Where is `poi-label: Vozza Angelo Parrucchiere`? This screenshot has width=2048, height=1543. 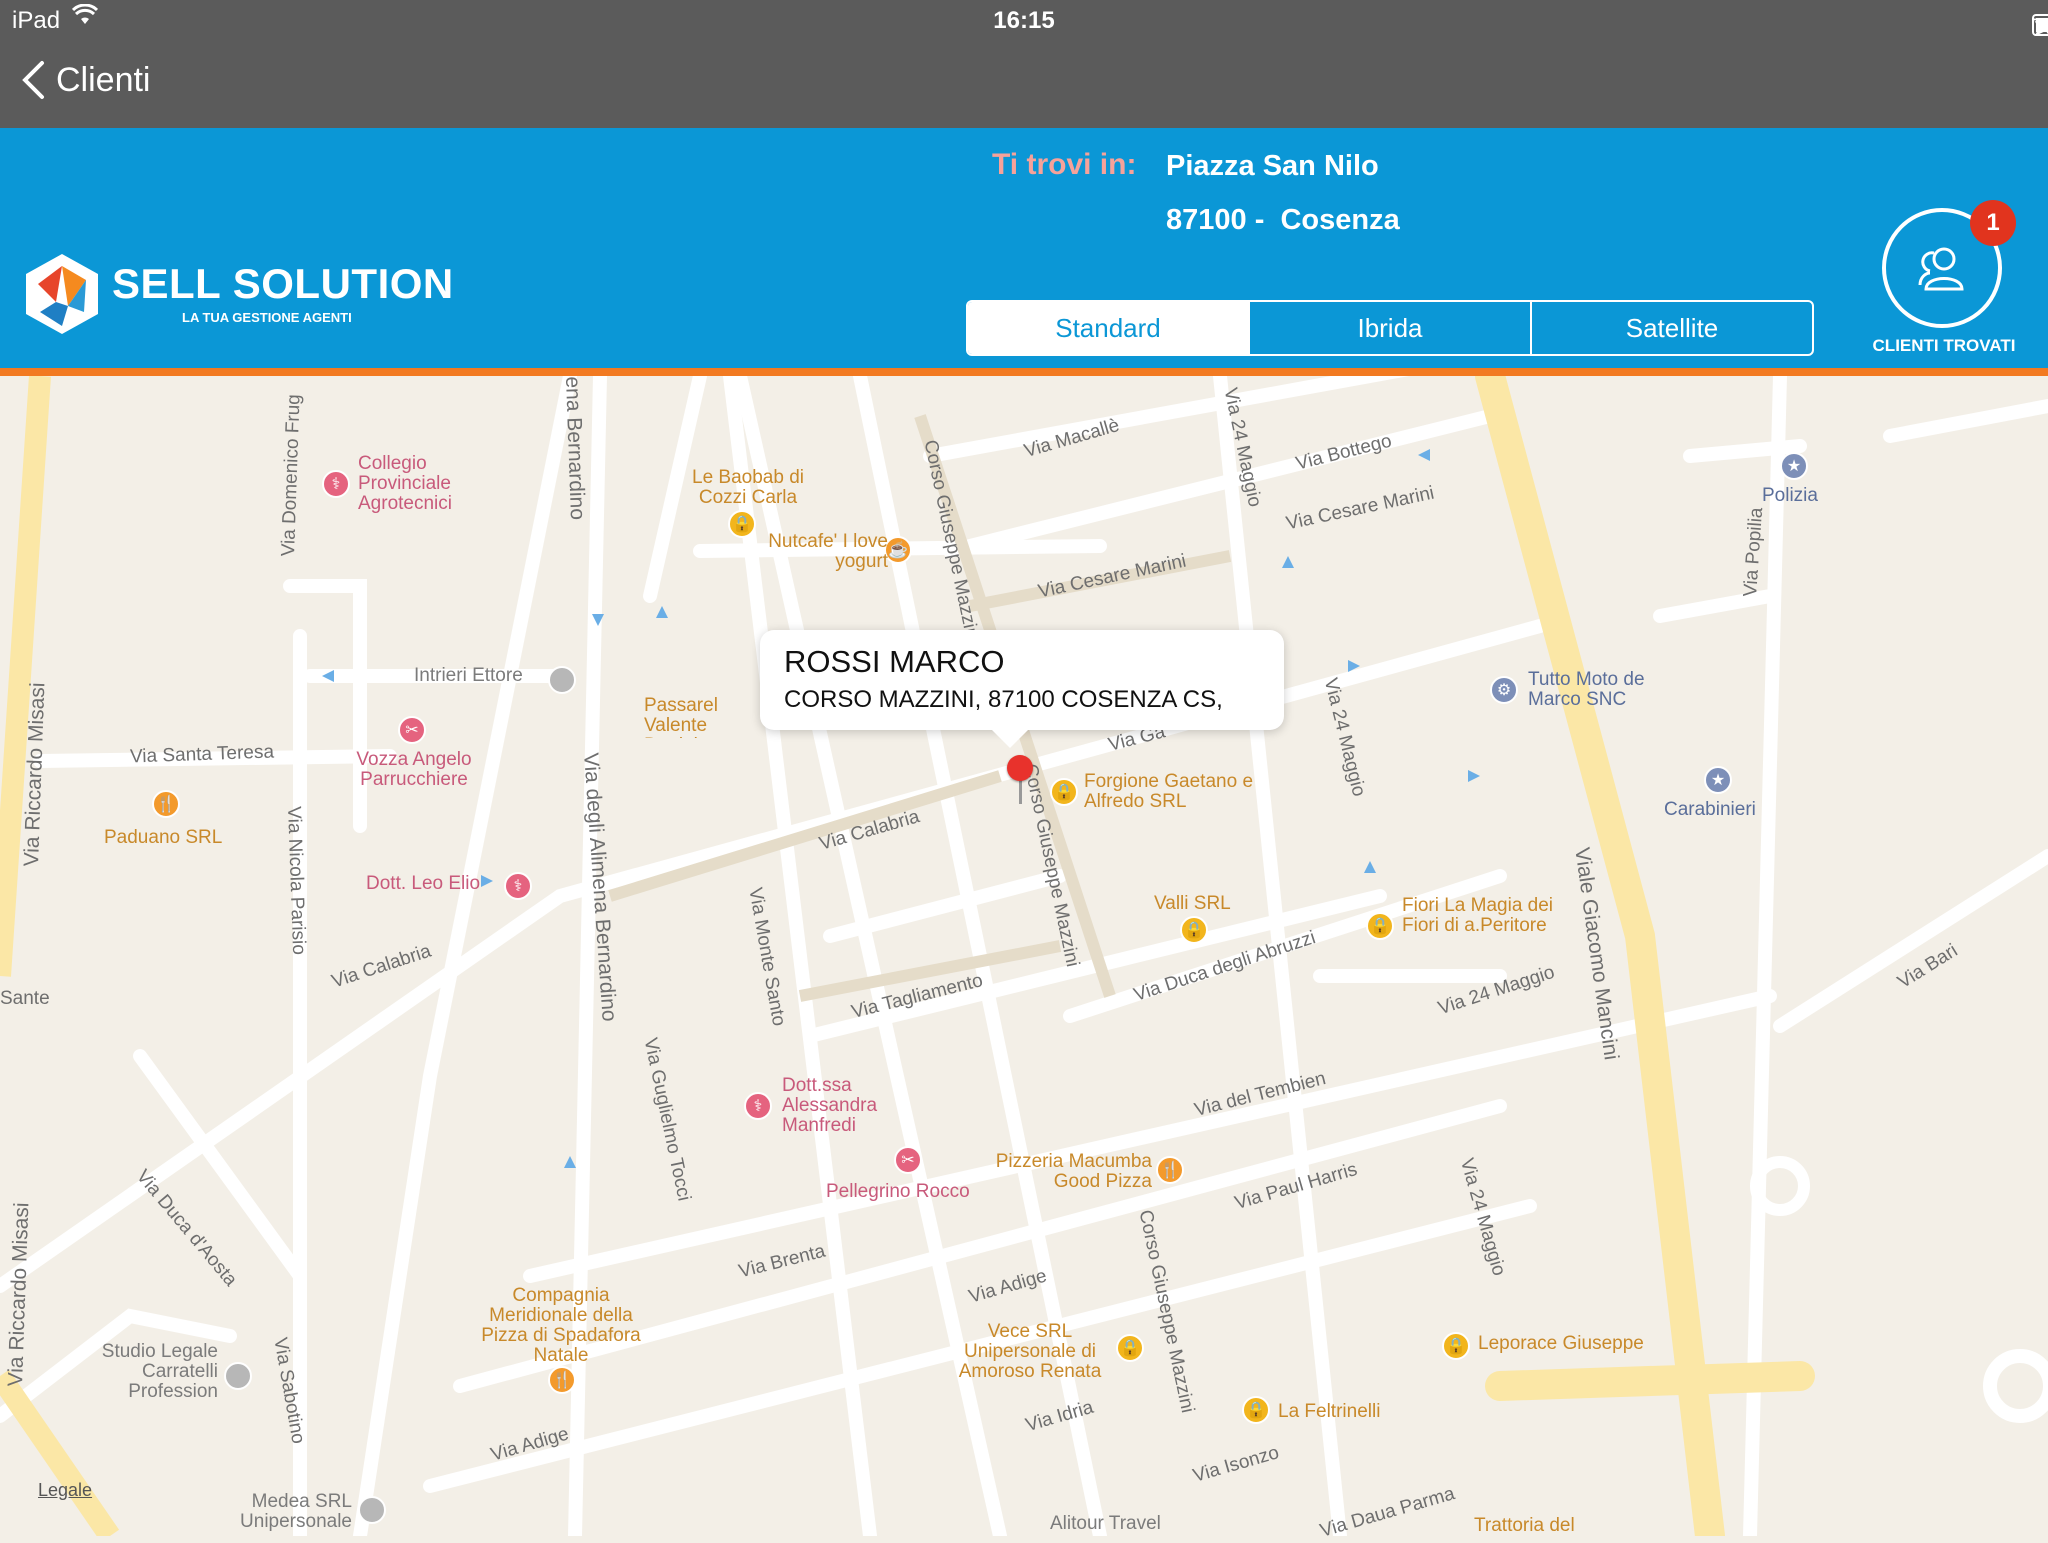
poi-label: Vozza Angelo Parrucchiere is located at coordinates (414, 769).